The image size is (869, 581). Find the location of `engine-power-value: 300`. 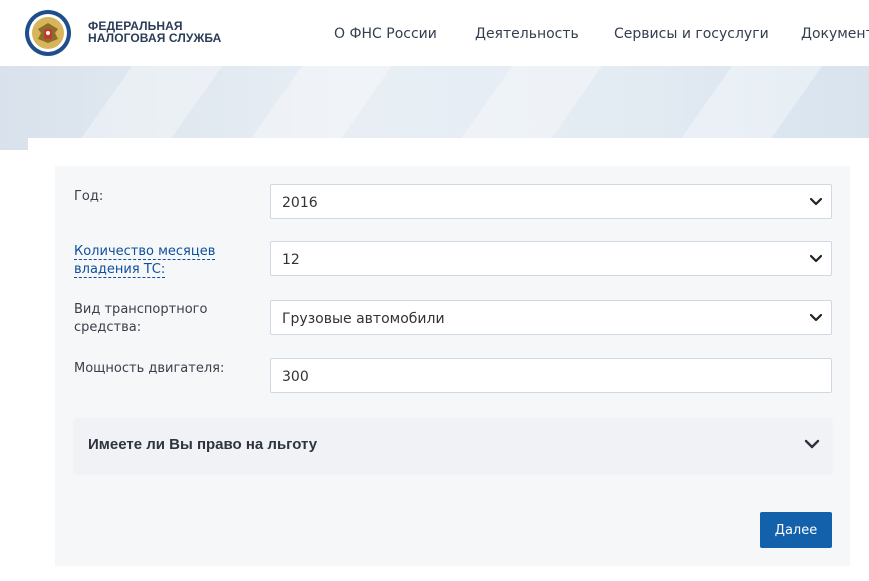

engine-power-value: 300 is located at coordinates (295, 377).